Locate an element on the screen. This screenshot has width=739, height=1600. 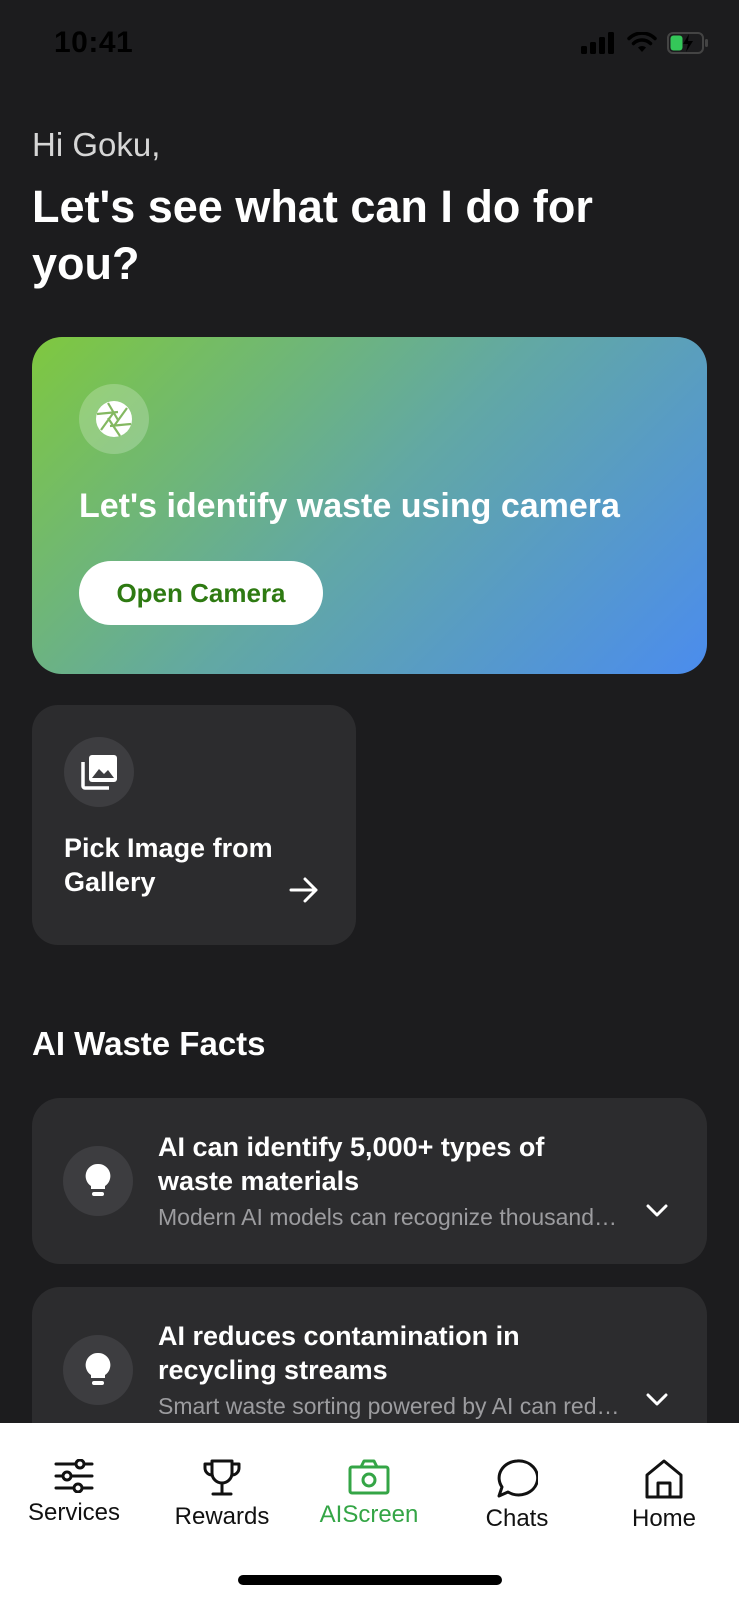
trophy-icon is located at coordinates (222, 1477).